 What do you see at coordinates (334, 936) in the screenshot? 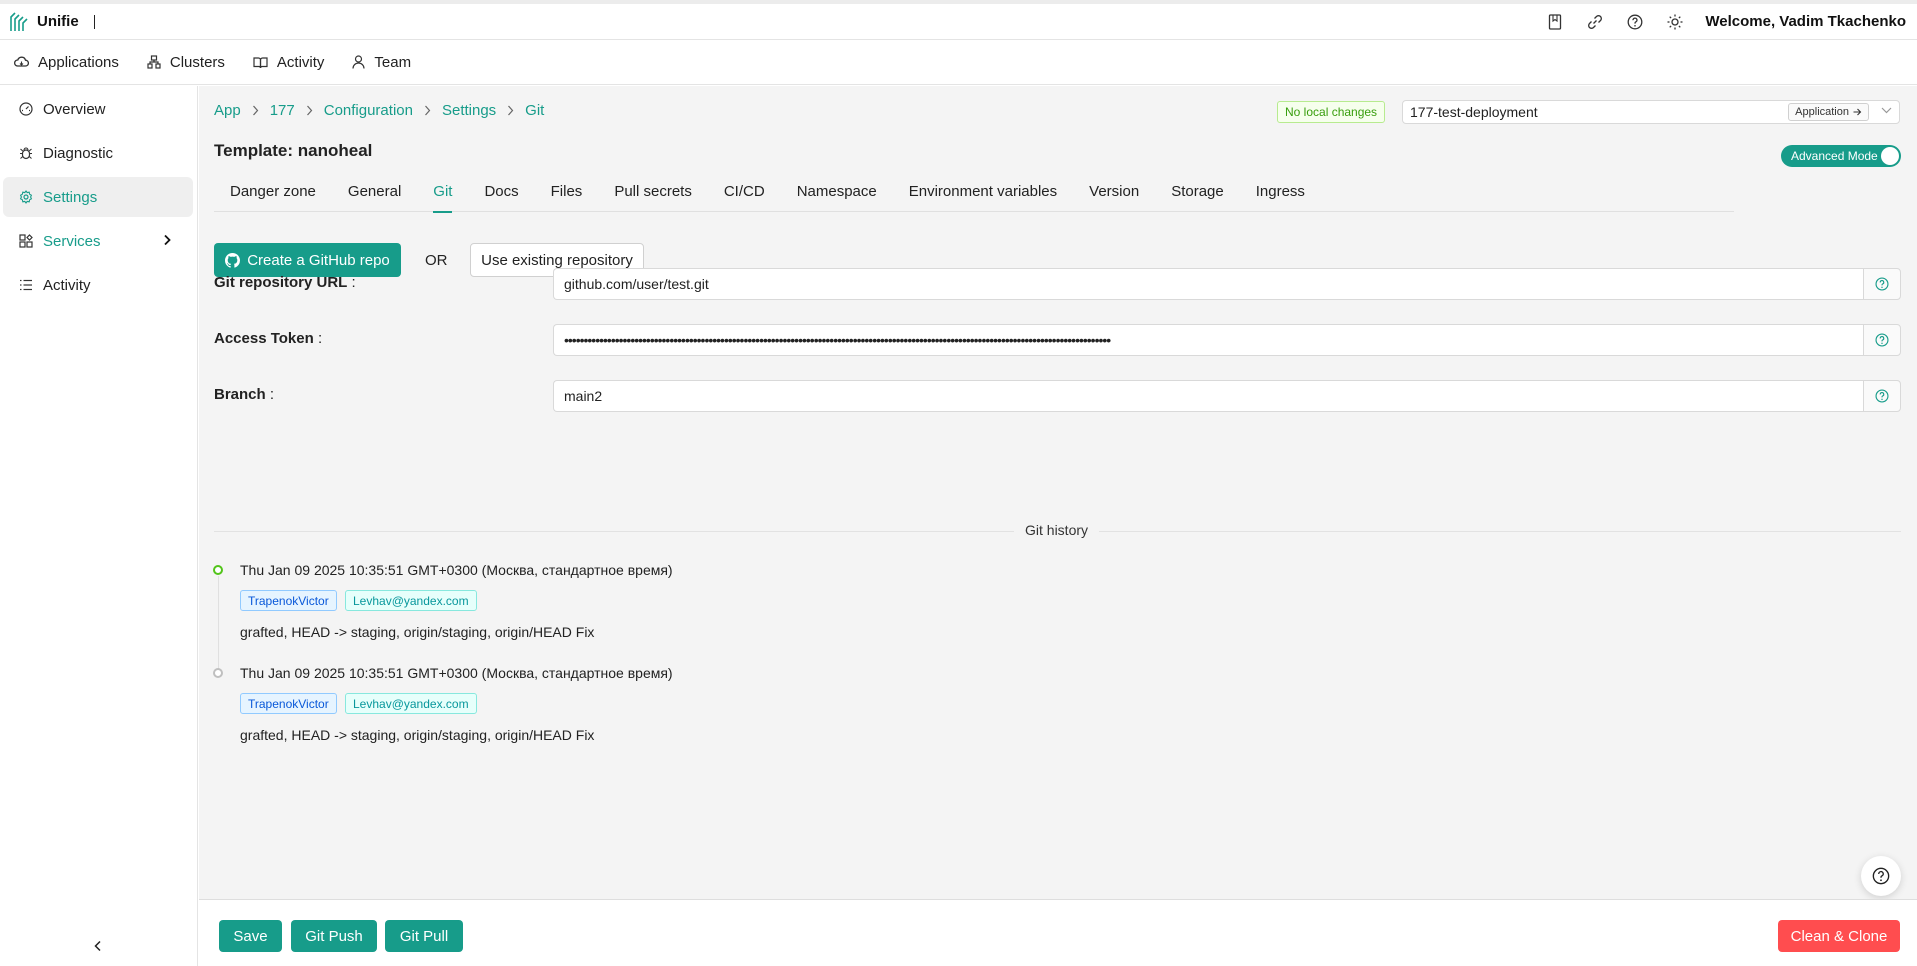
I see `git-push-button: Git Push` at bounding box center [334, 936].